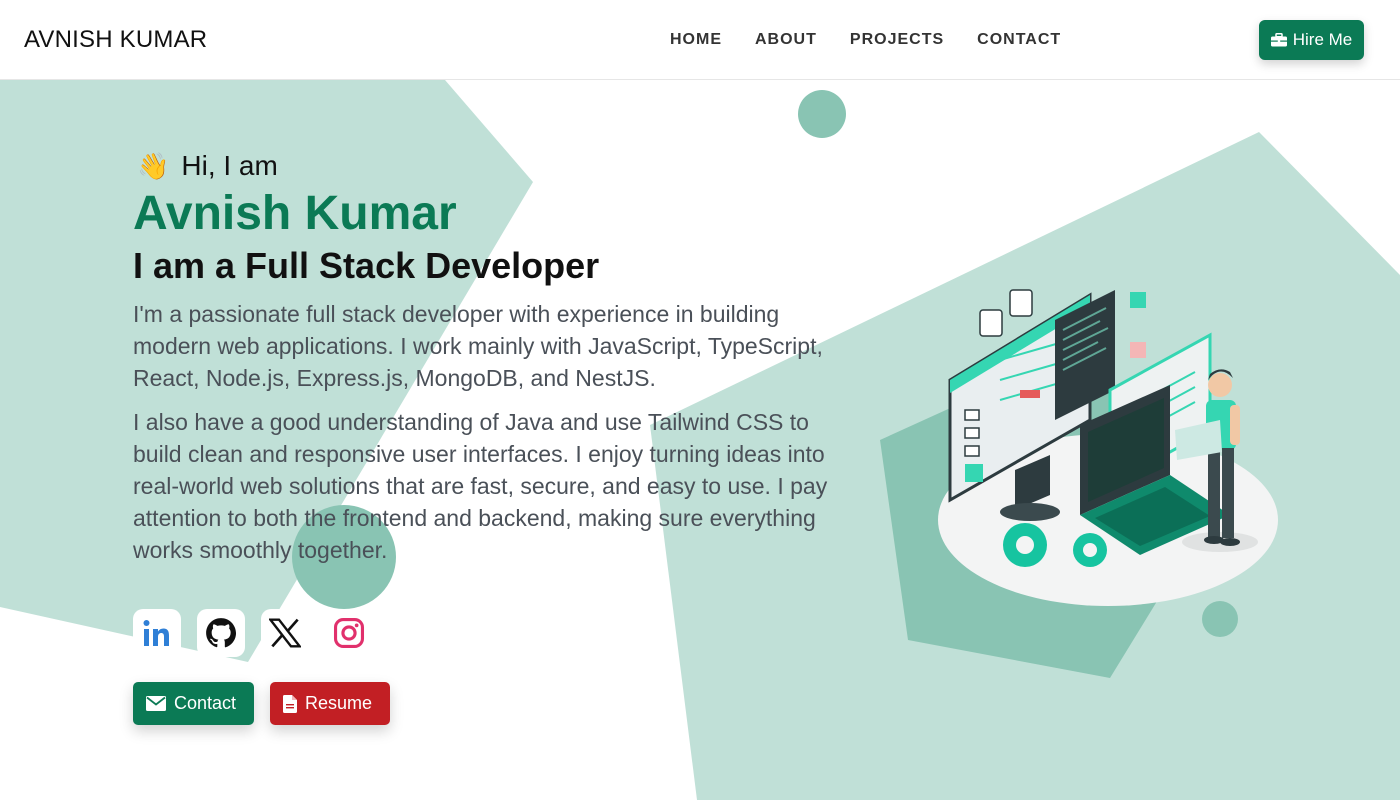 This screenshot has height=800, width=1400. I want to click on resume-button: Resume, so click(330, 703).